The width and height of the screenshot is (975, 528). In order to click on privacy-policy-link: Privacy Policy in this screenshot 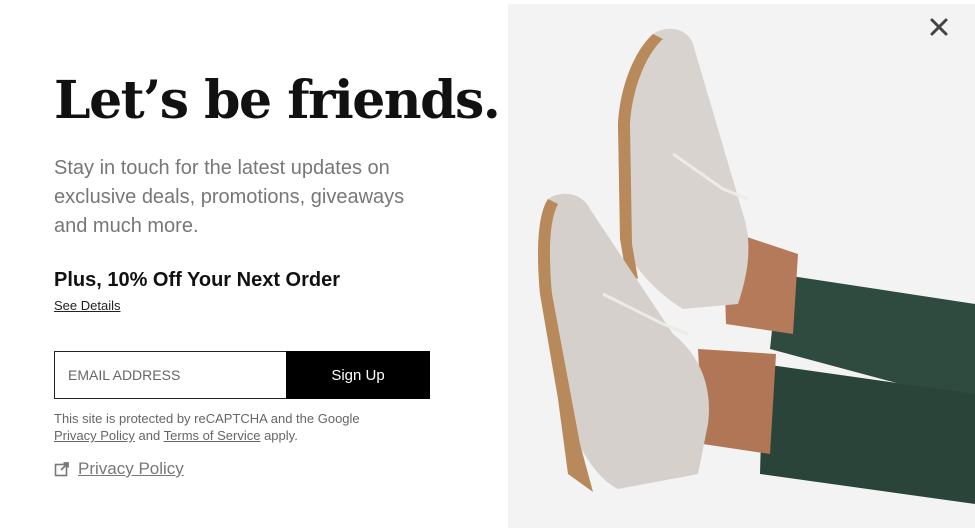, I will do `click(131, 469)`.